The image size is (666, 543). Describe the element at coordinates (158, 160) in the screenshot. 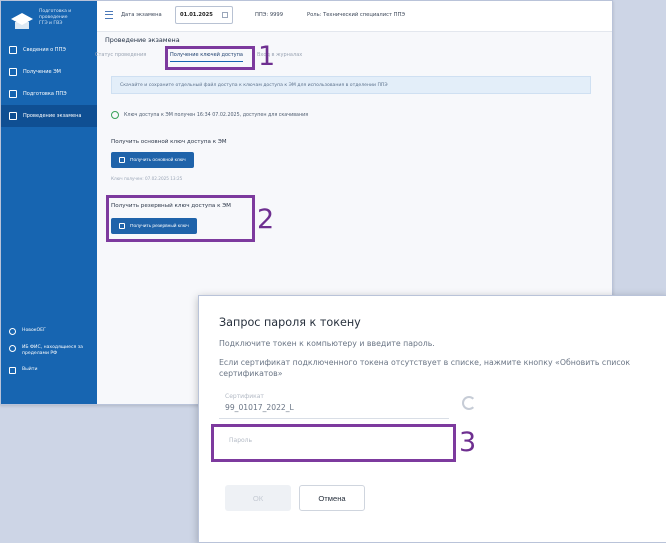

I see `get-main-key-button-label: Получить основной ключ` at that location.